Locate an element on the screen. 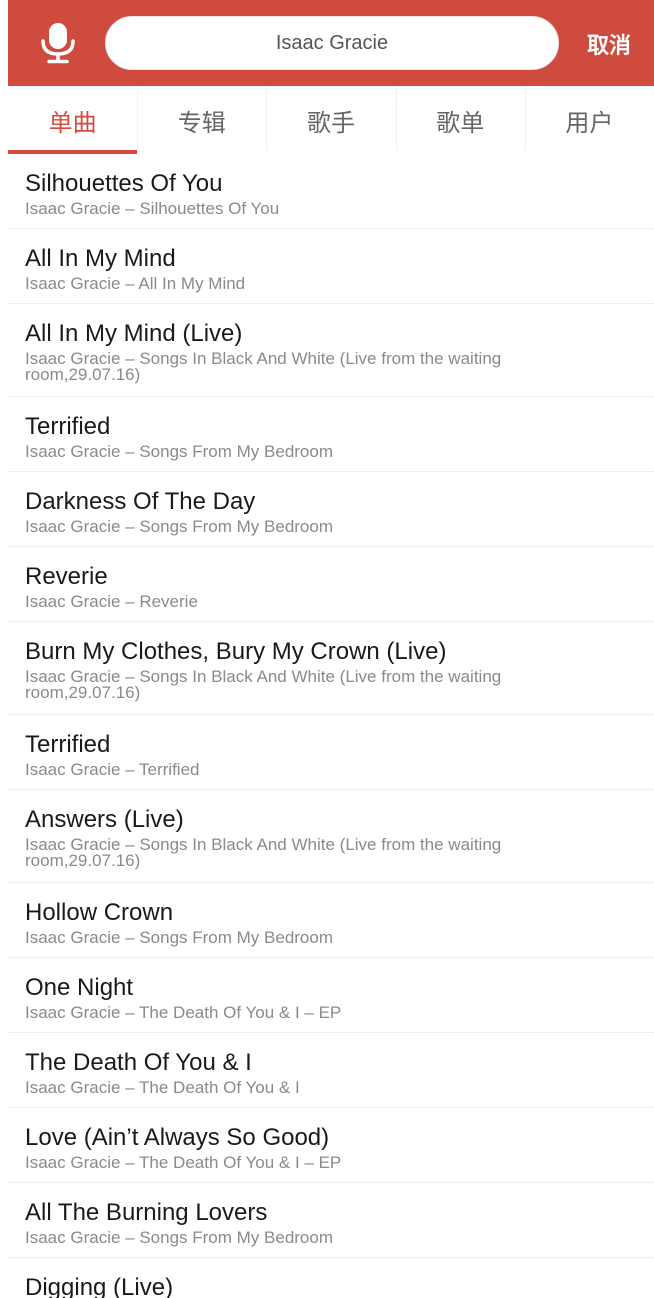 This screenshot has width=654, height=1298. tab-playlists: 歌单 is located at coordinates (460, 120).